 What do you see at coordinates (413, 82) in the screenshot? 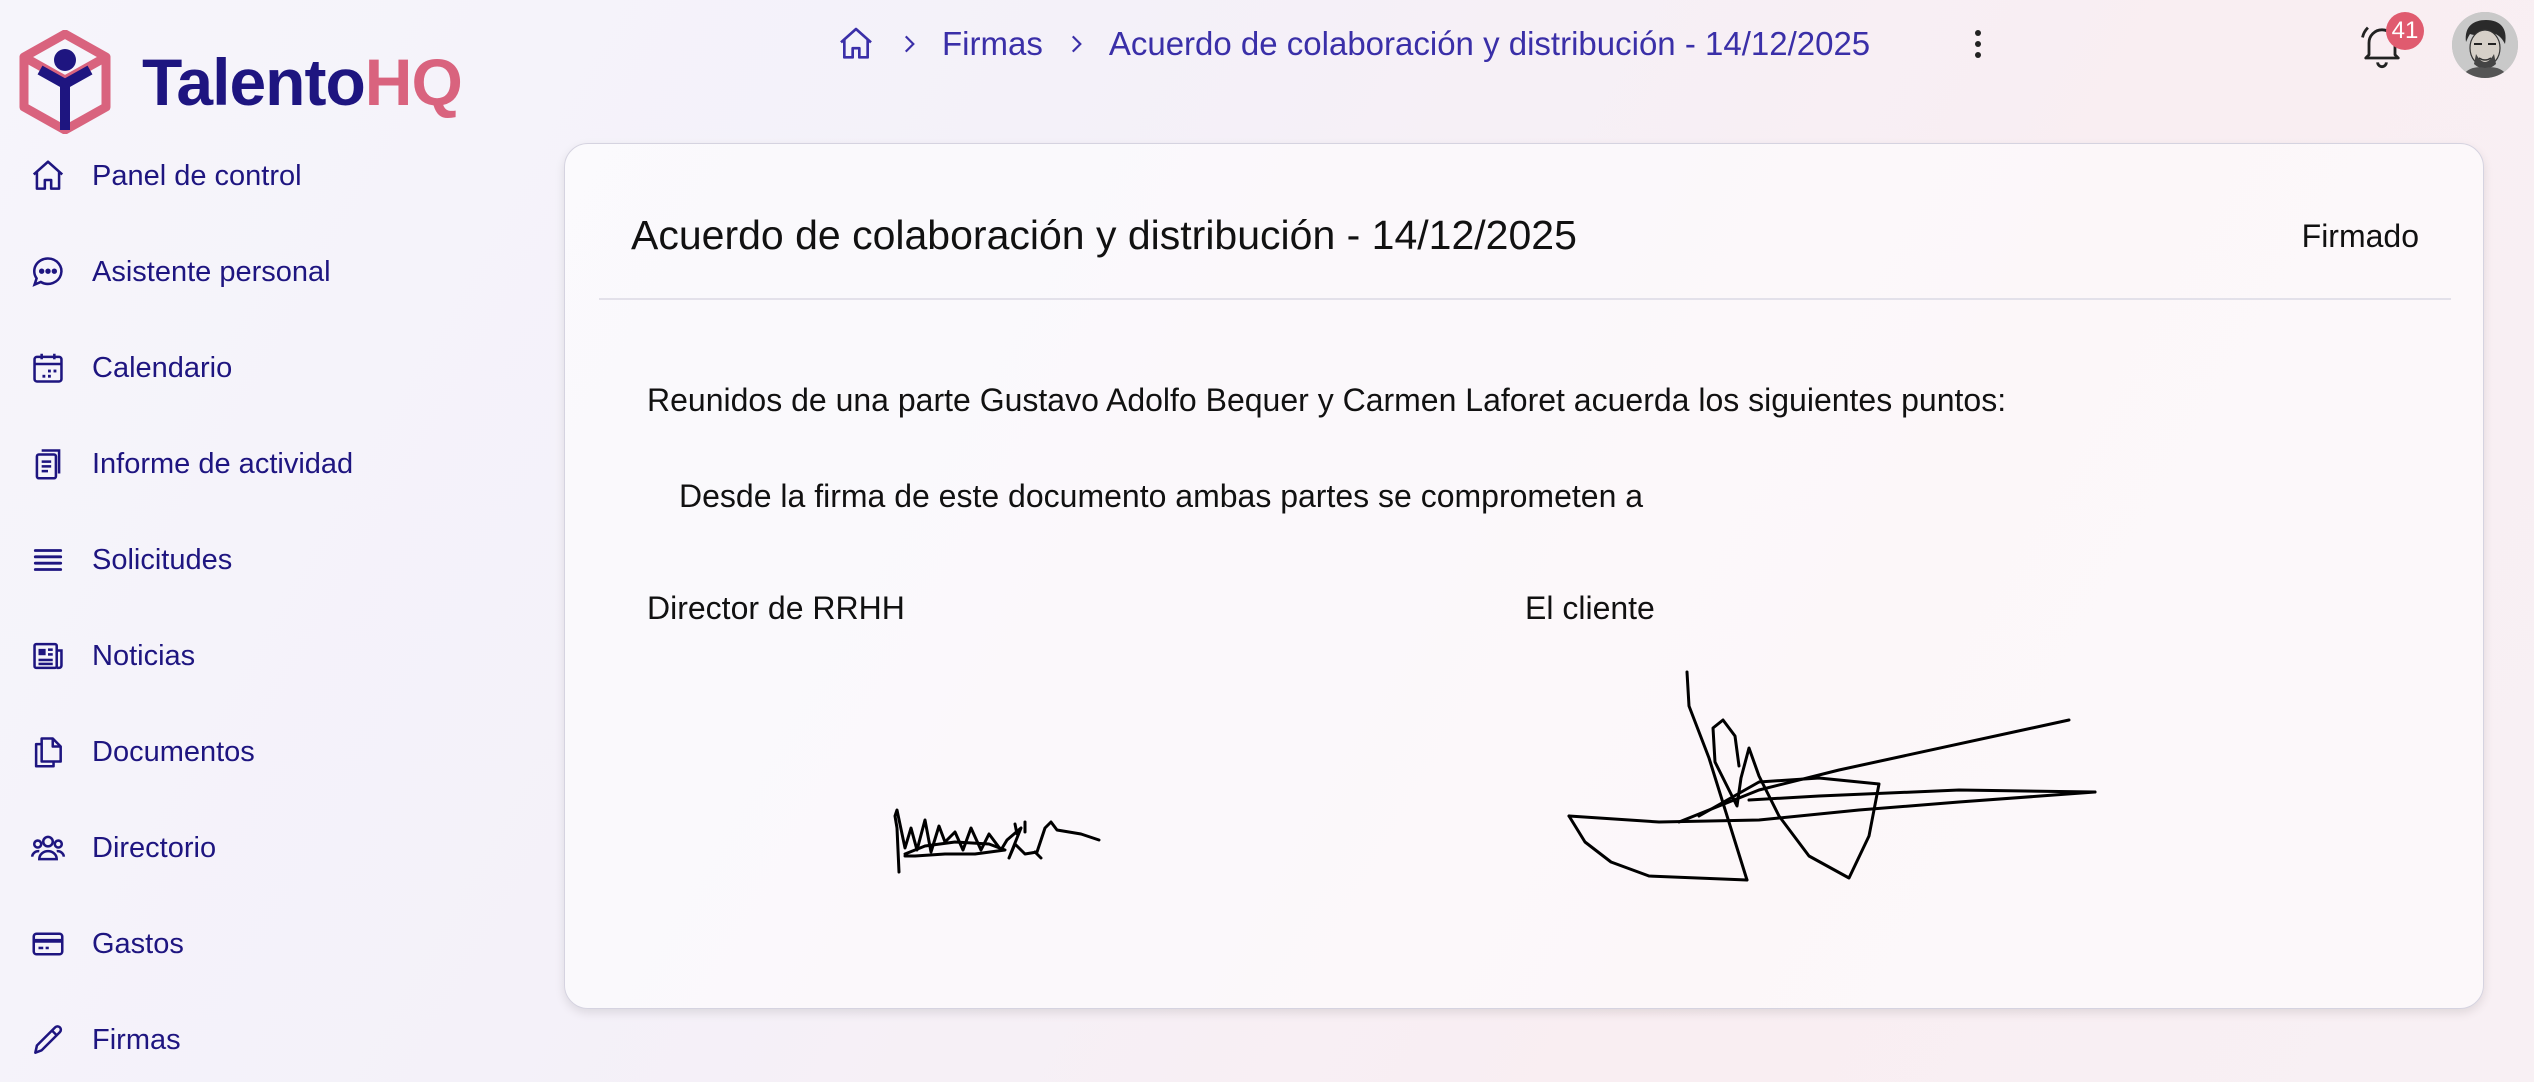
I see `brand-name-part2: HQ` at bounding box center [413, 82].